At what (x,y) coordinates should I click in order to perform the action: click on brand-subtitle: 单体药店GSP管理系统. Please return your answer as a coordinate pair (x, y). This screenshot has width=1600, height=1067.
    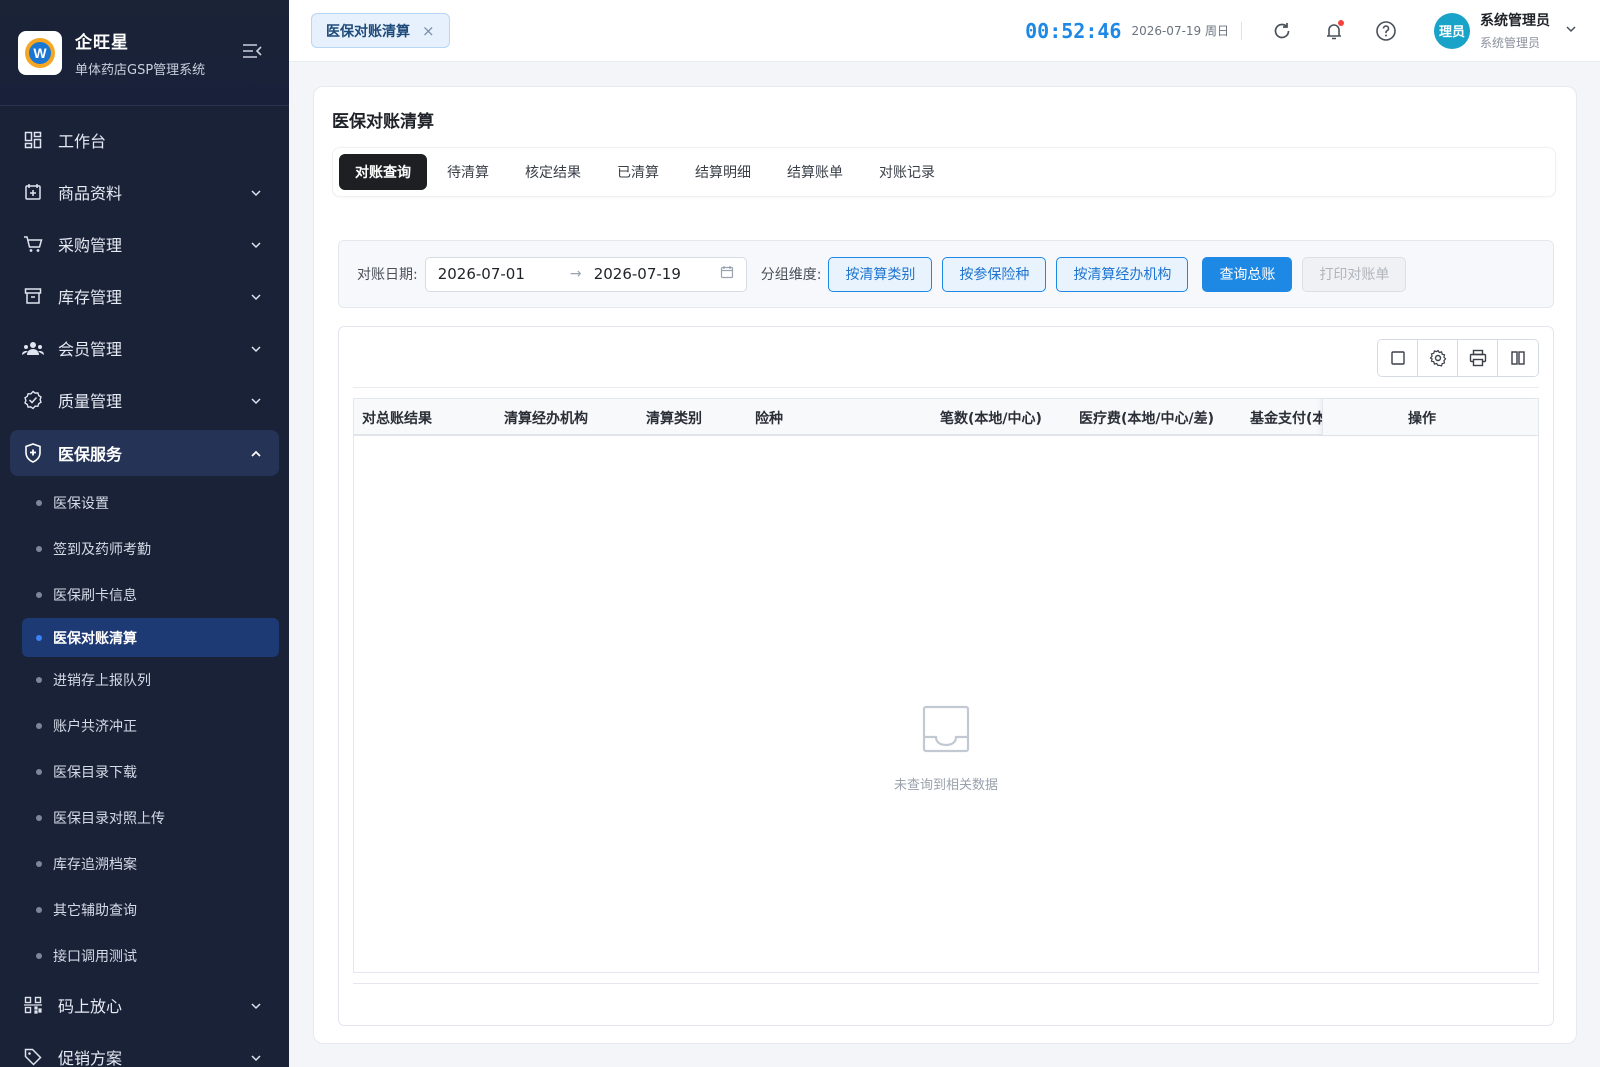
    Looking at the image, I should click on (140, 70).